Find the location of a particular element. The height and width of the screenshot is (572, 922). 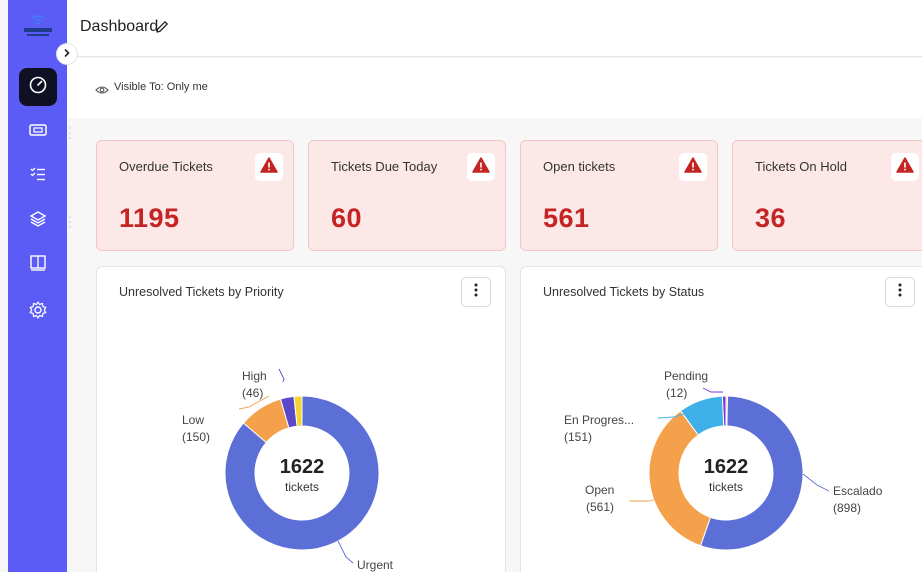

speedometer-icon is located at coordinates (38, 87).